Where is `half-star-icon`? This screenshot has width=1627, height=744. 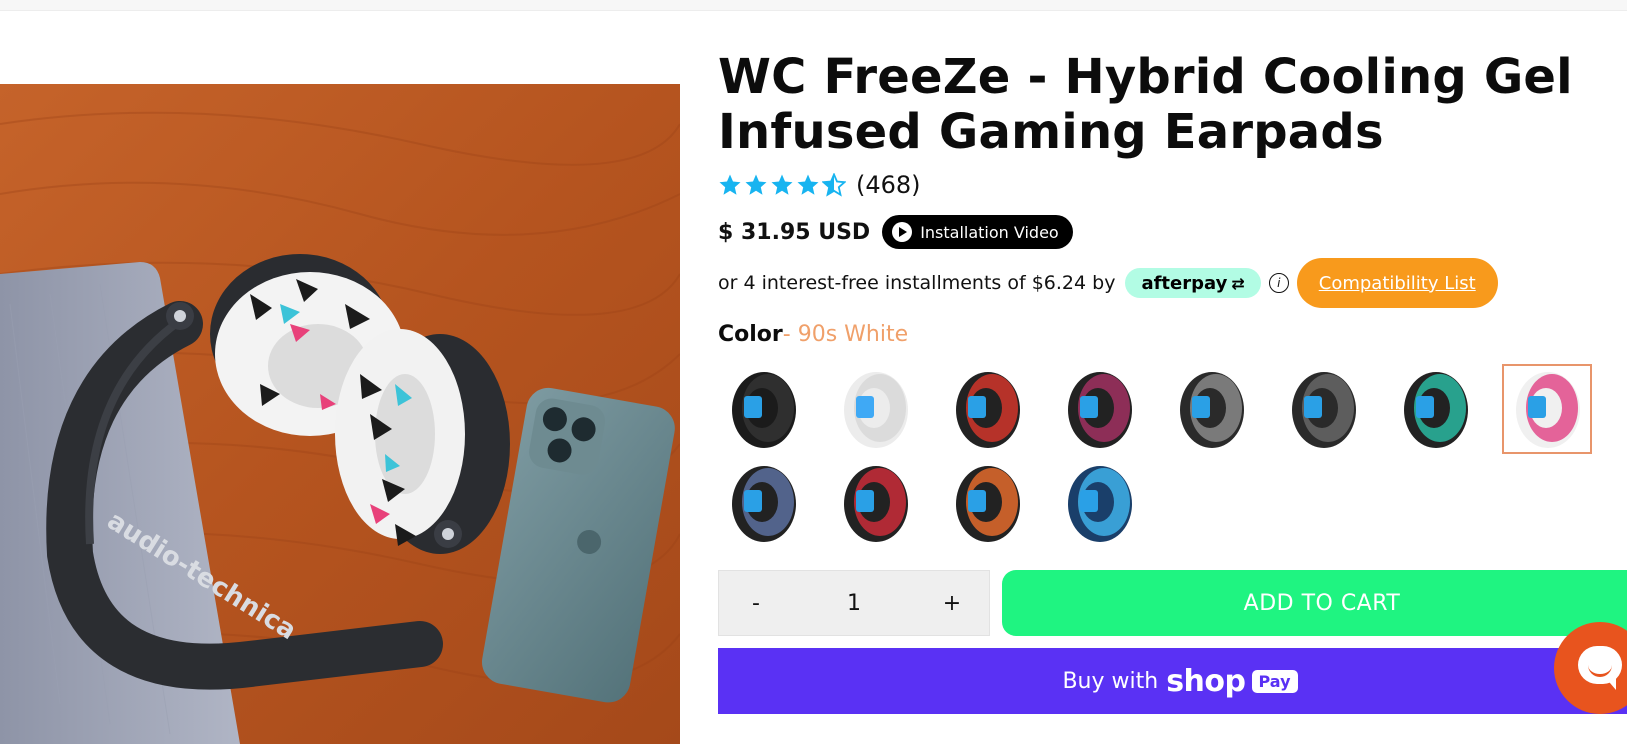
half-star-icon is located at coordinates (834, 185).